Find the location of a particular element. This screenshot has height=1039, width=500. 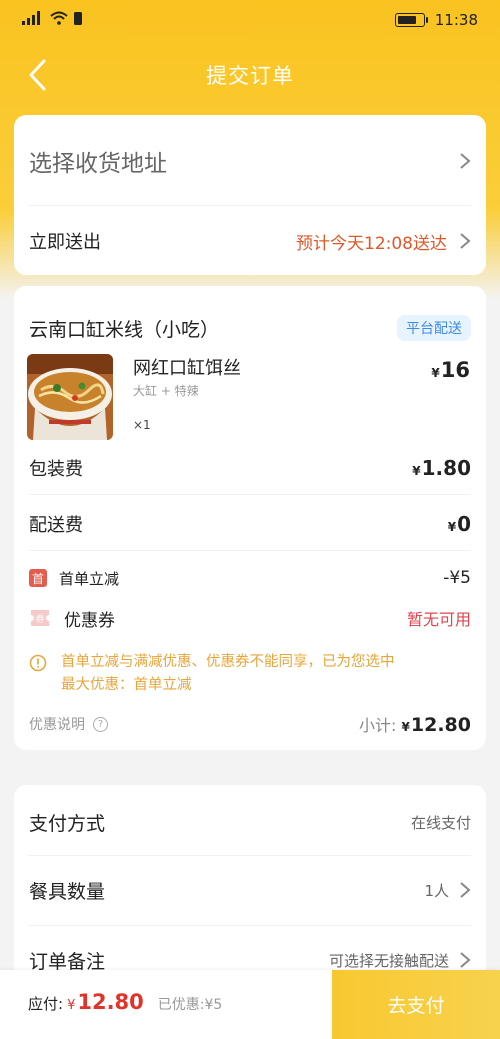

page-title: 提交订单 is located at coordinates (250, 76).